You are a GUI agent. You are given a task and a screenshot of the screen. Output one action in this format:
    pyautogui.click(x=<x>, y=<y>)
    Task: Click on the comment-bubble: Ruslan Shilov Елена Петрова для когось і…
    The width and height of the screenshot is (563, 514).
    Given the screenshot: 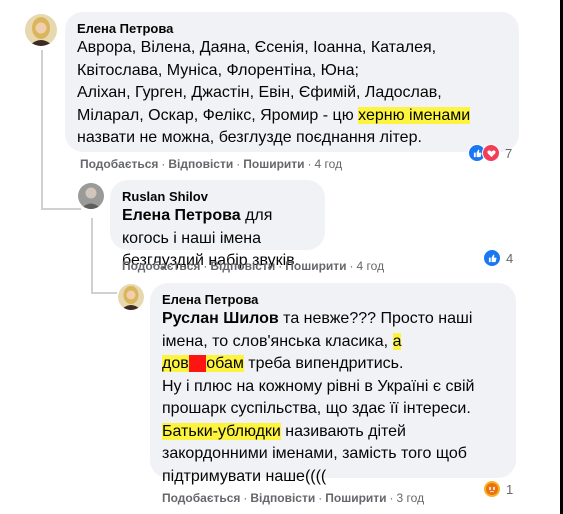 What is the action you would take?
    pyautogui.click(x=217, y=224)
    